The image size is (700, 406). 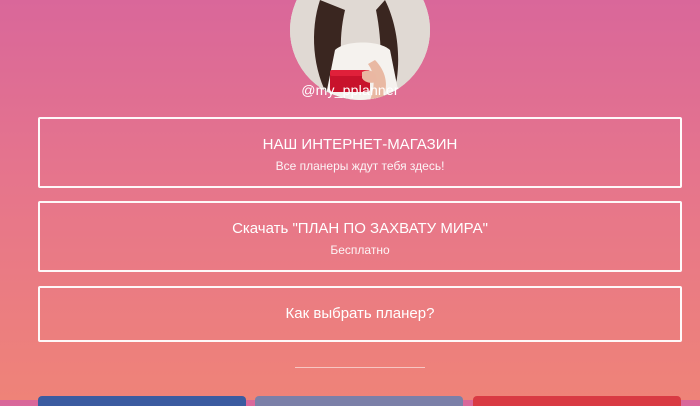 What do you see at coordinates (360, 228) in the screenshot?
I see `link-title: Скачать "ПЛАН ПО ЗАХВАТУ МИРА"` at bounding box center [360, 228].